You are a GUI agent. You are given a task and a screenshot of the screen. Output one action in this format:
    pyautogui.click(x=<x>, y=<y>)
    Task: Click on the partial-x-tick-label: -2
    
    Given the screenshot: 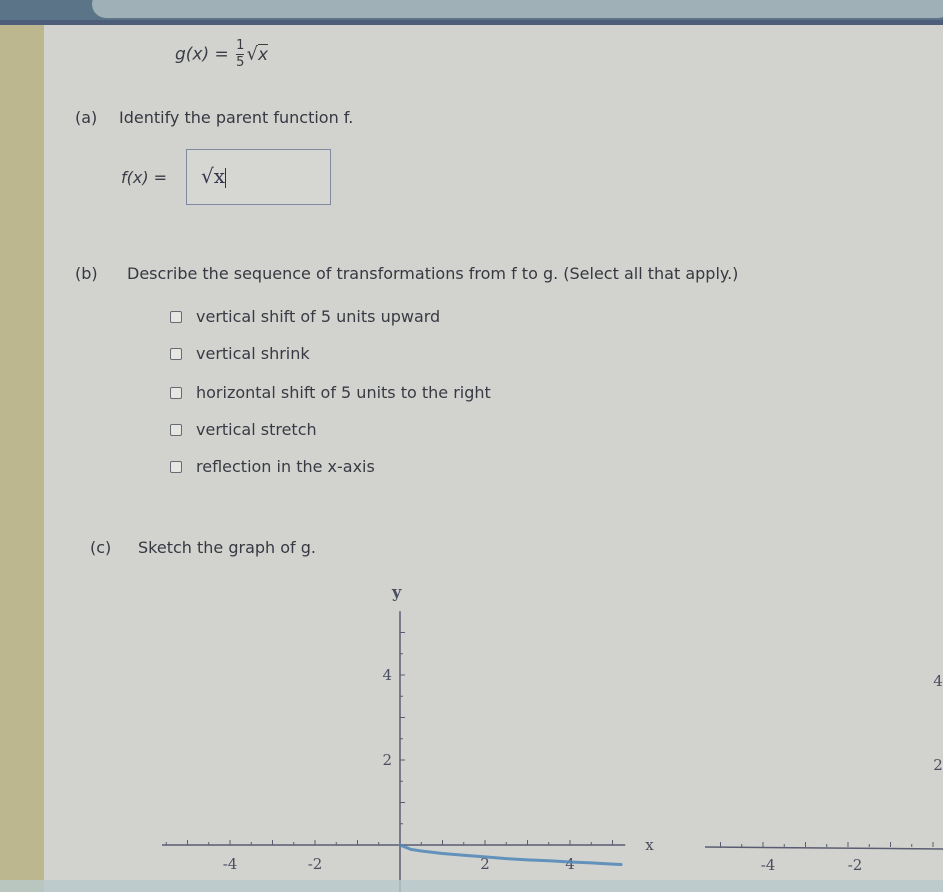 What is the action you would take?
    pyautogui.click(x=855, y=865)
    